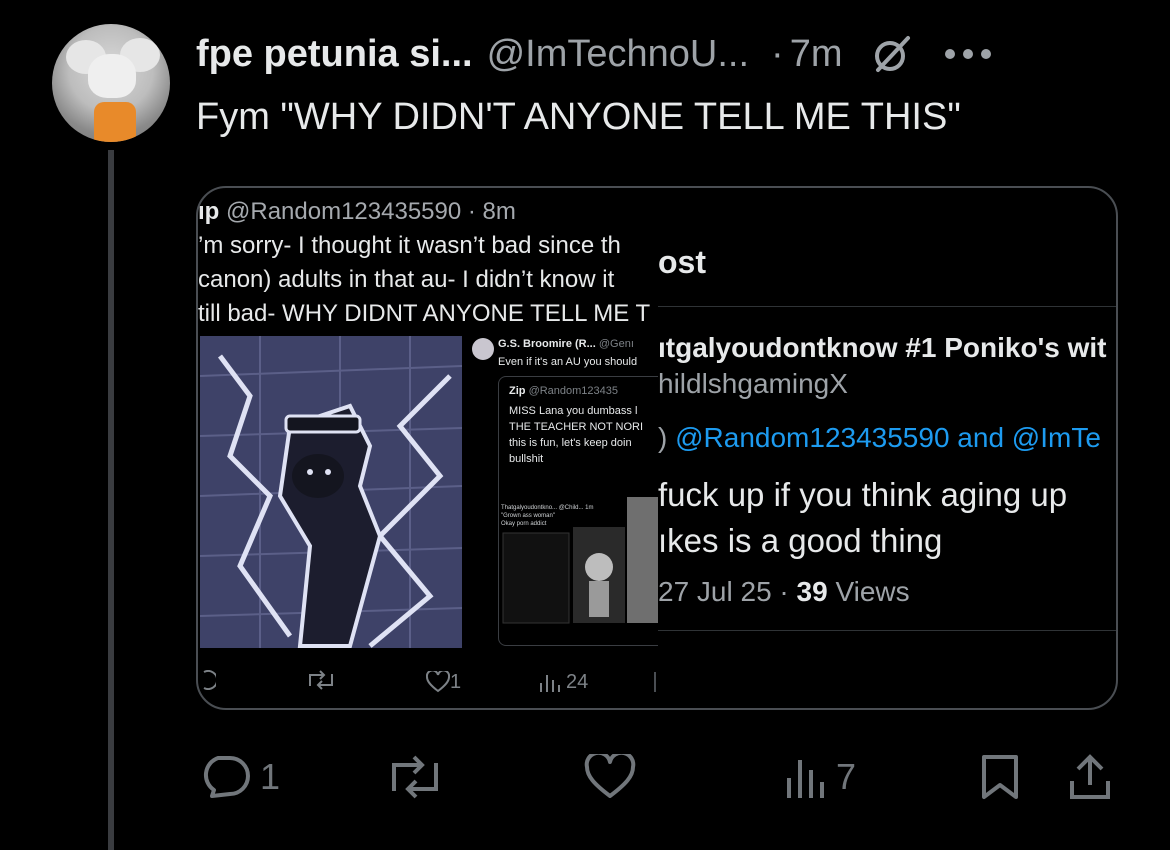 The image size is (1170, 850). I want to click on nested-author: G.S. Broomire (R... @Genı, so click(566, 344).